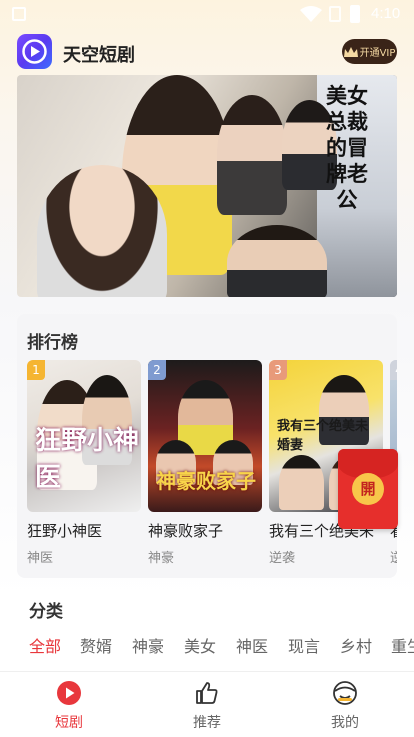 The image size is (414, 737). I want to click on vip-label: 开通VIP, so click(377, 53).